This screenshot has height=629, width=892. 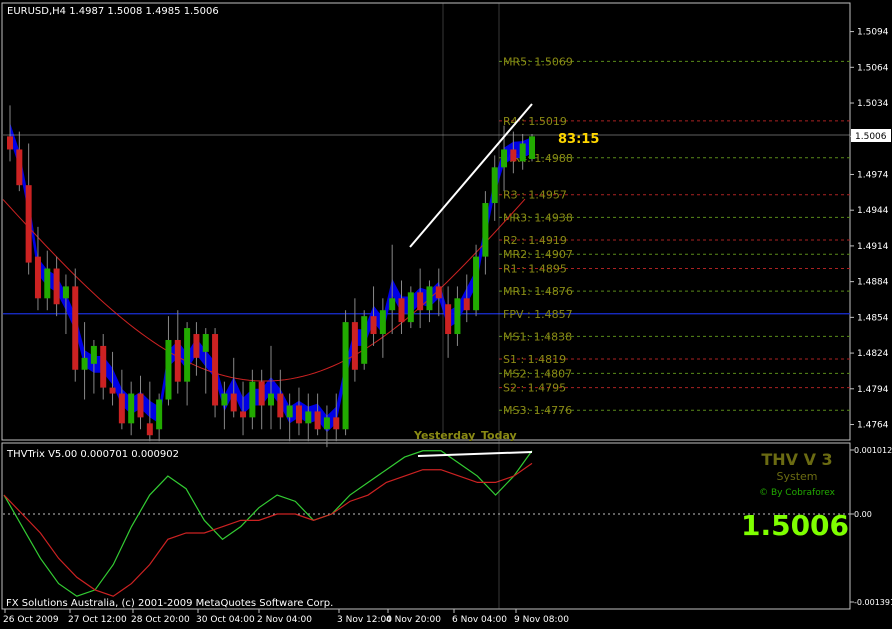 What do you see at coordinates (535, 195) in the screenshot?
I see `level-label: R3 : 1.4957` at bounding box center [535, 195].